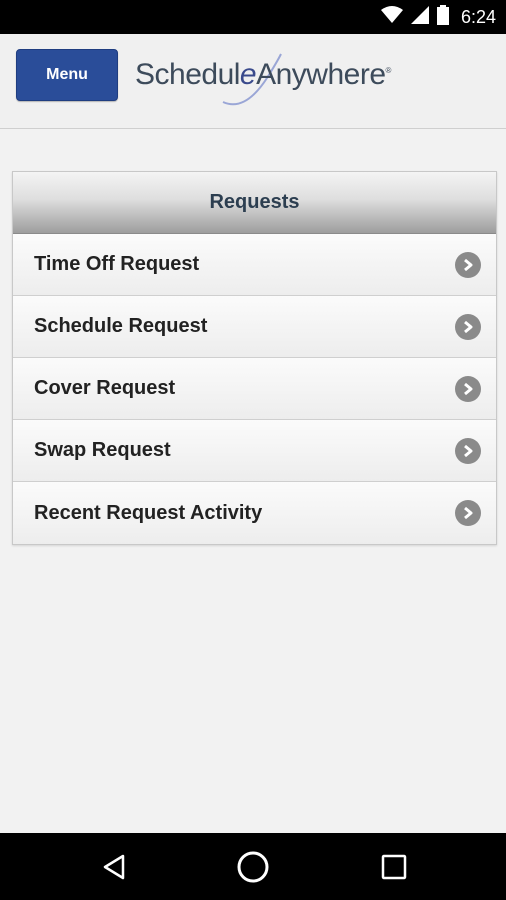 This screenshot has width=506, height=900. Describe the element at coordinates (391, 17) in the screenshot. I see `wifi-icon` at that location.